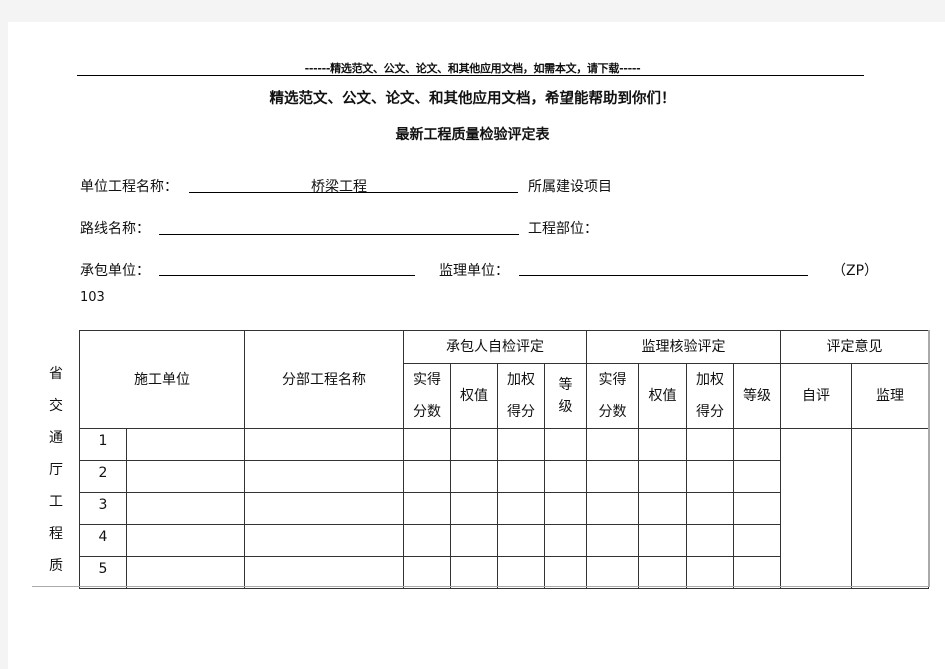 The width and height of the screenshot is (945, 669). I want to click on side-char: 工, so click(56, 502).